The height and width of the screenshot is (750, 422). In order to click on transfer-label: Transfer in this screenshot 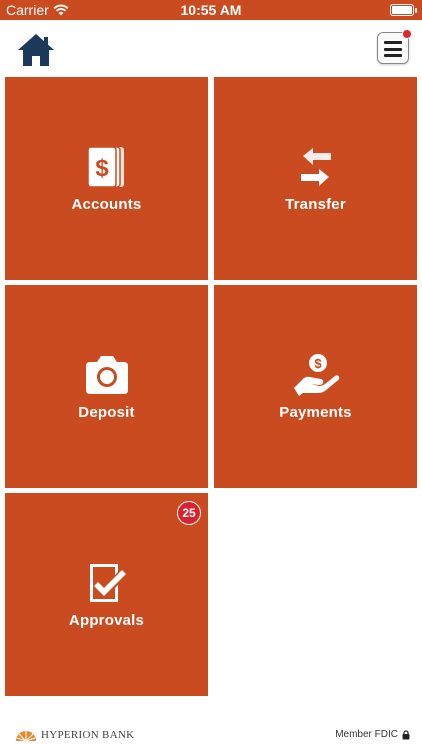, I will do `click(315, 204)`.